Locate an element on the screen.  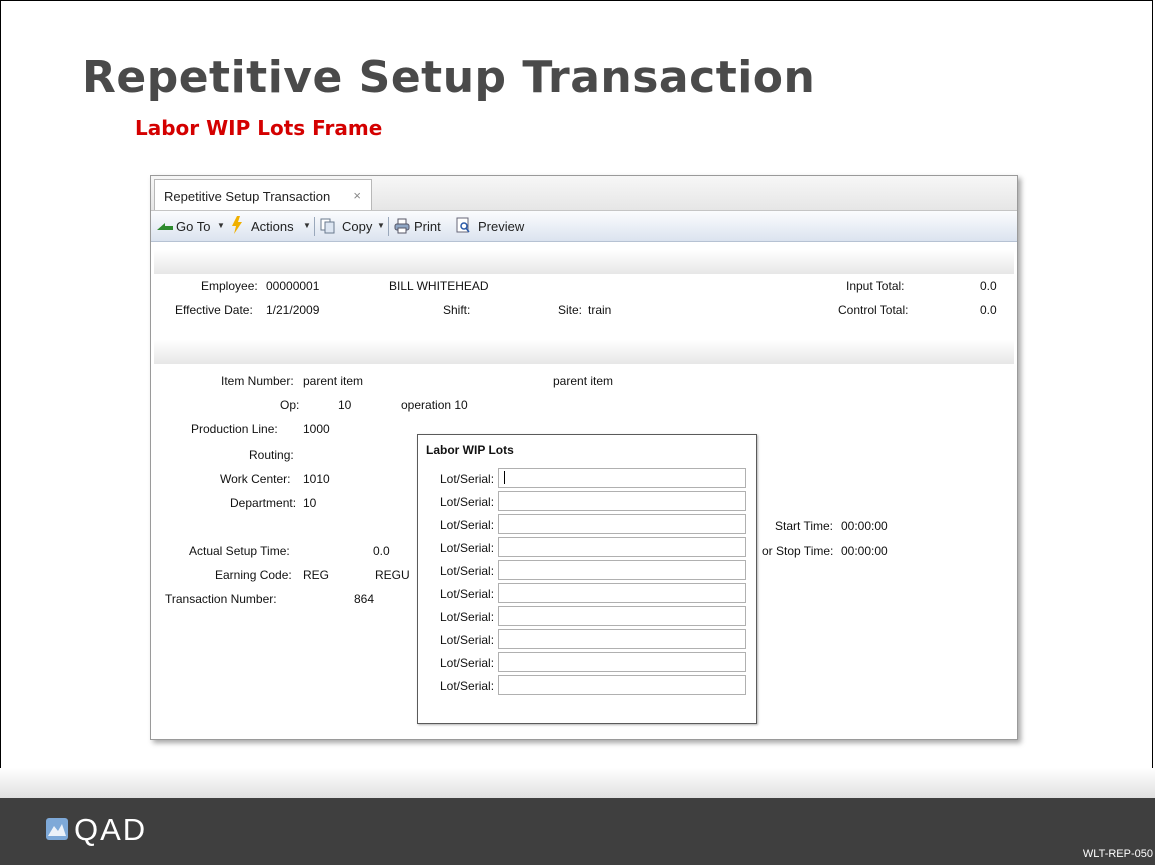
slide-title: Repetitive Setup Transaction is located at coordinates (449, 77).